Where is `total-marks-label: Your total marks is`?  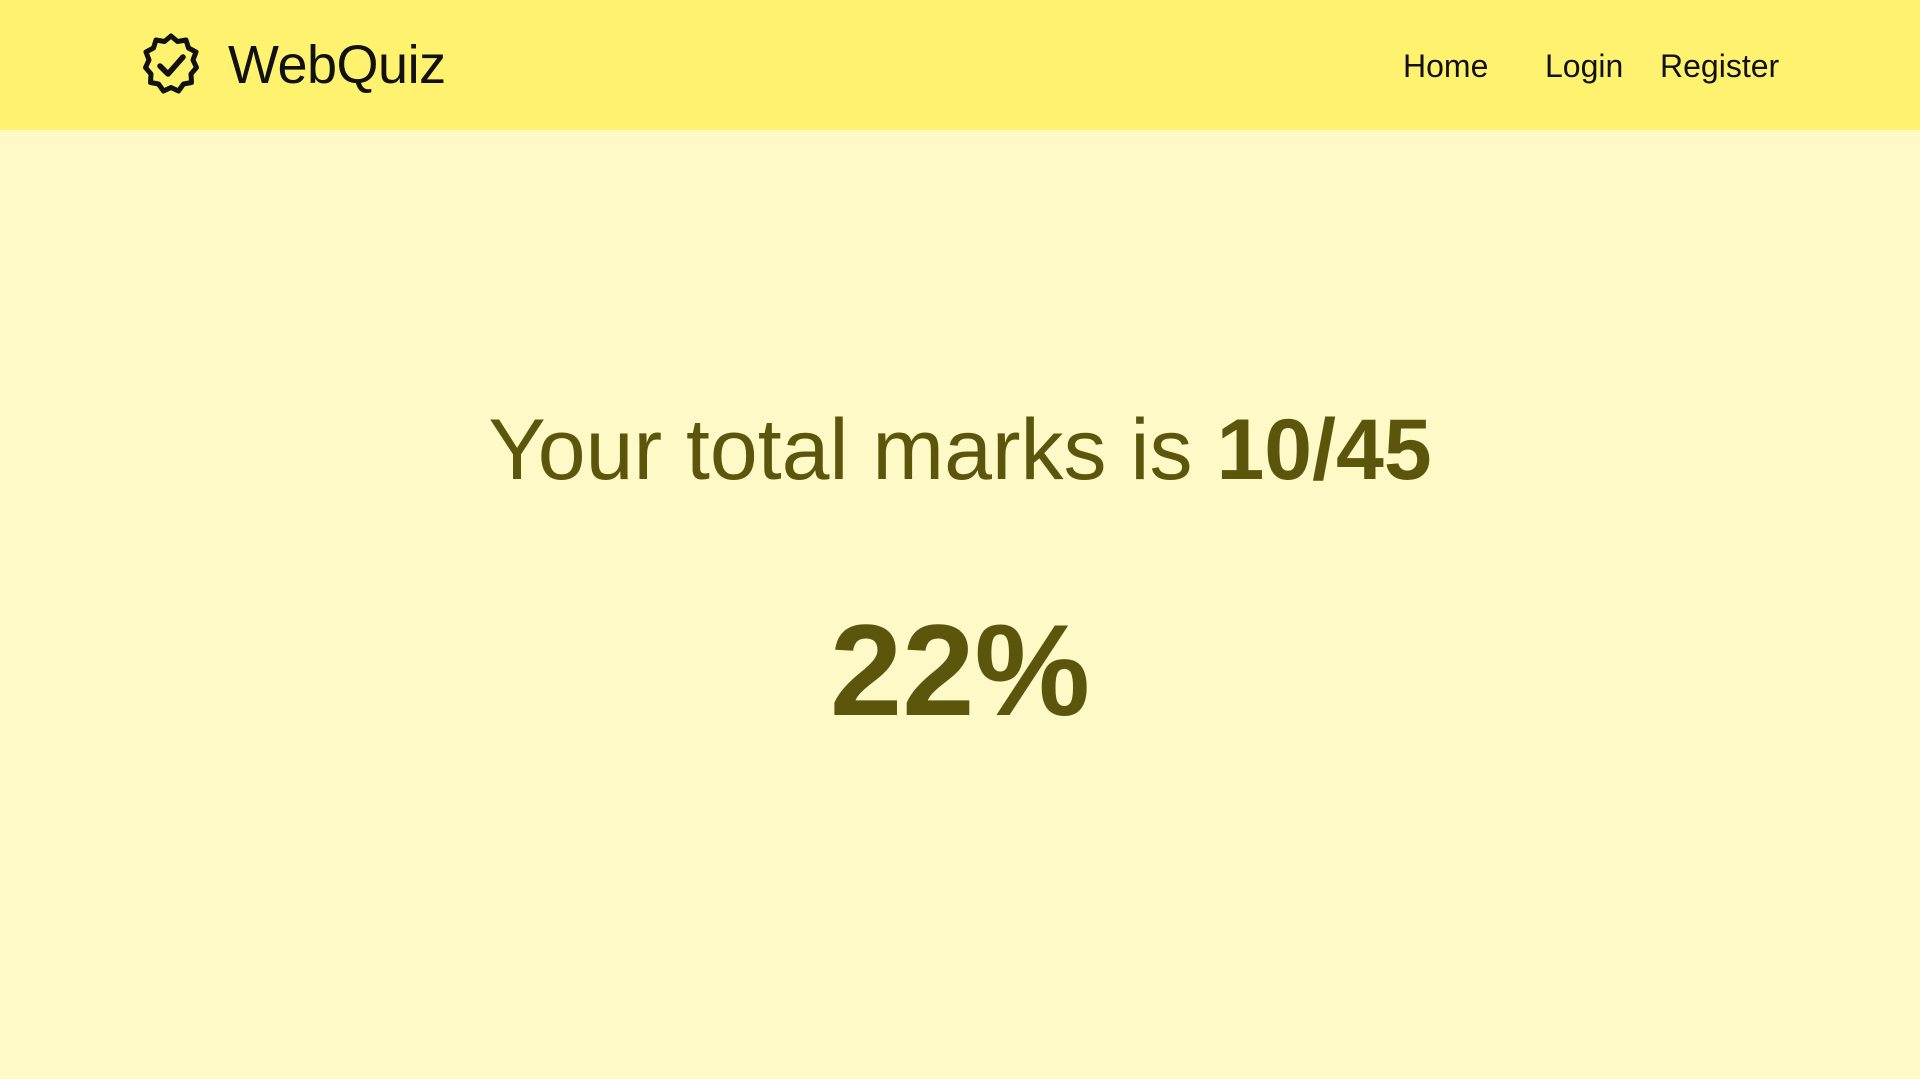
total-marks-label: Your total marks is is located at coordinates (852, 450).